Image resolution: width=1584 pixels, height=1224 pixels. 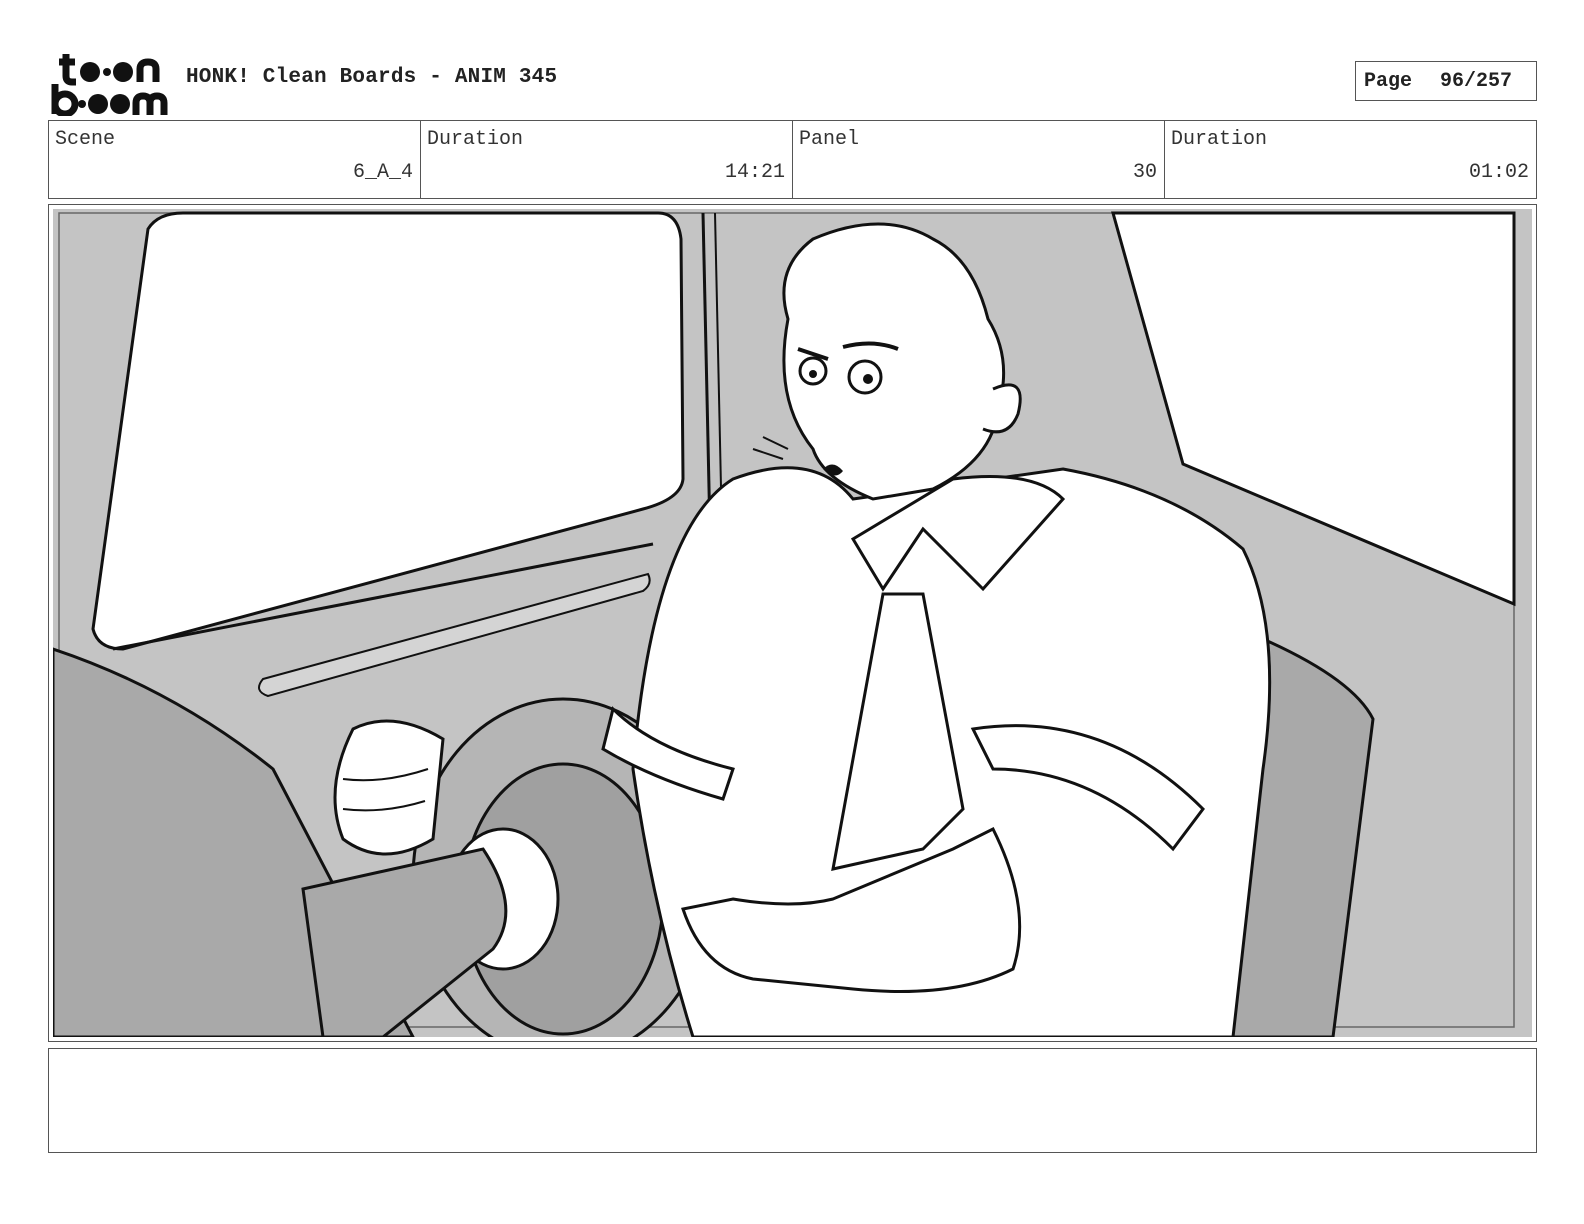 What do you see at coordinates (1219, 139) in the screenshot?
I see `panel-duration-label: Duration` at bounding box center [1219, 139].